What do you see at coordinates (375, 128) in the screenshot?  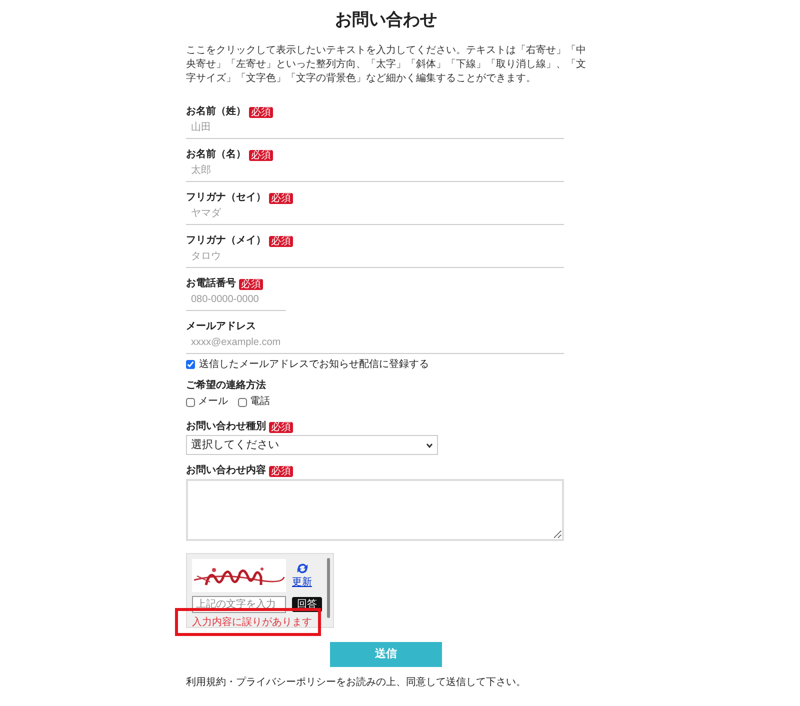 I see `input-field: 山田` at bounding box center [375, 128].